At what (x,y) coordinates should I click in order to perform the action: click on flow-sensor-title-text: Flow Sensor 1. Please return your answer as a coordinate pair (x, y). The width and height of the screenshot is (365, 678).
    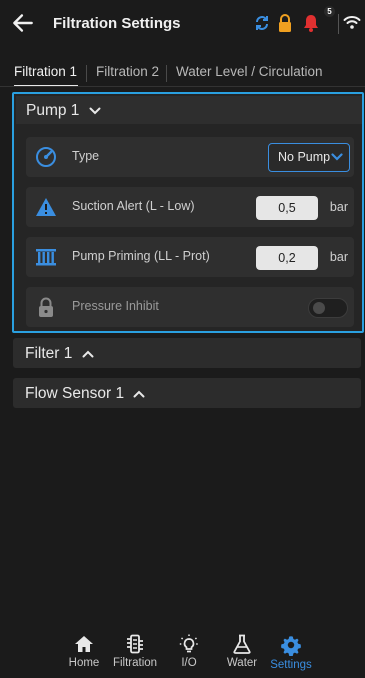
    Looking at the image, I should click on (75, 393).